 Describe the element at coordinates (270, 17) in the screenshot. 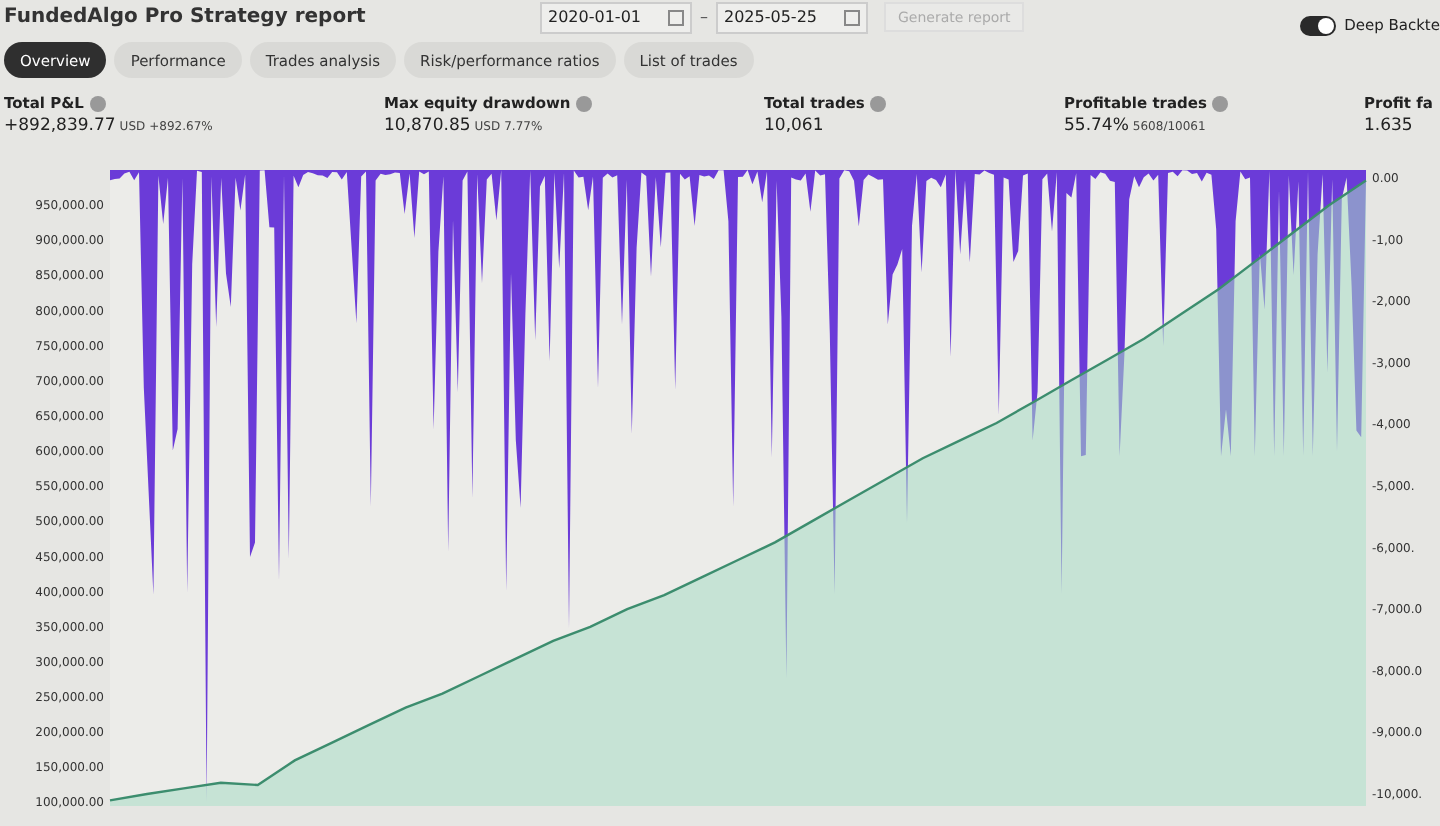

I see `report-title: FundedAlgo Pro Strategy report` at that location.